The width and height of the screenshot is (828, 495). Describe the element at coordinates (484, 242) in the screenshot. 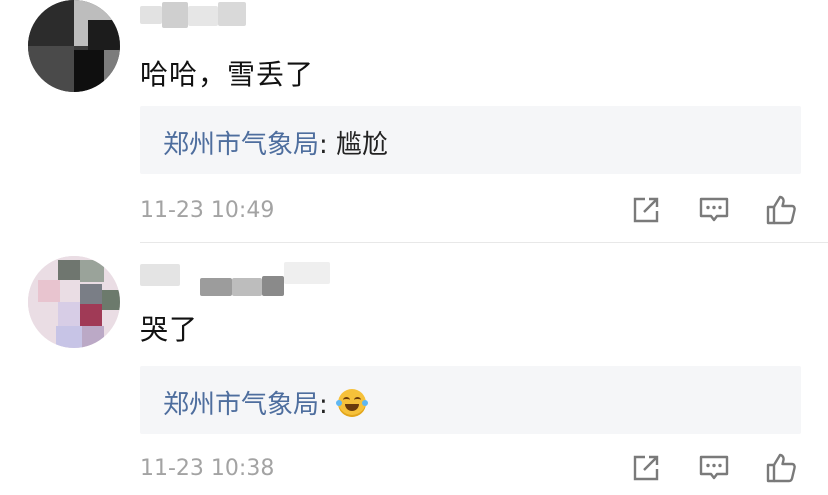

I see `divider` at that location.